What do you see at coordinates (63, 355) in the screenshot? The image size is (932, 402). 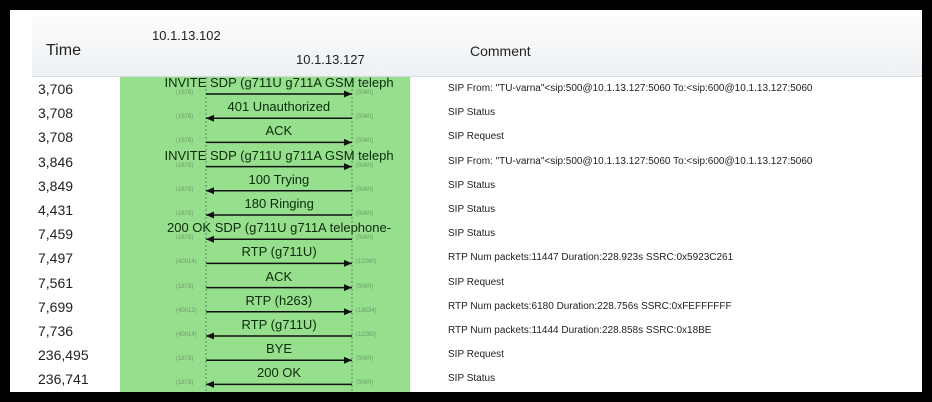 I see `row-time: 236,495` at bounding box center [63, 355].